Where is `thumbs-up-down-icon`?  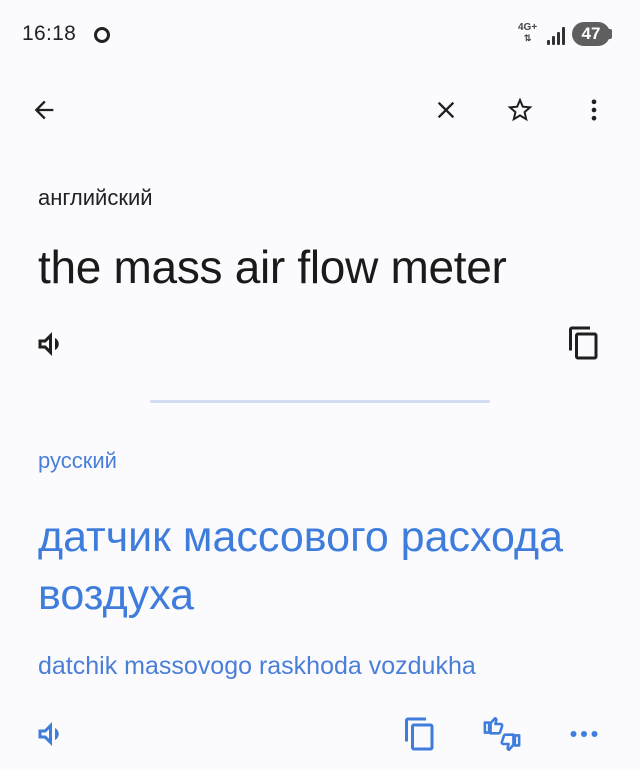
thumbs-up-down-icon is located at coordinates (502, 734).